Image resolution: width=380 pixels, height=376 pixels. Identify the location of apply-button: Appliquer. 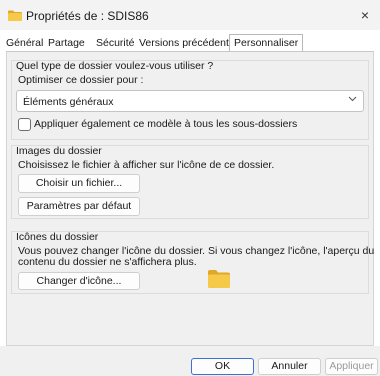
(351, 366).